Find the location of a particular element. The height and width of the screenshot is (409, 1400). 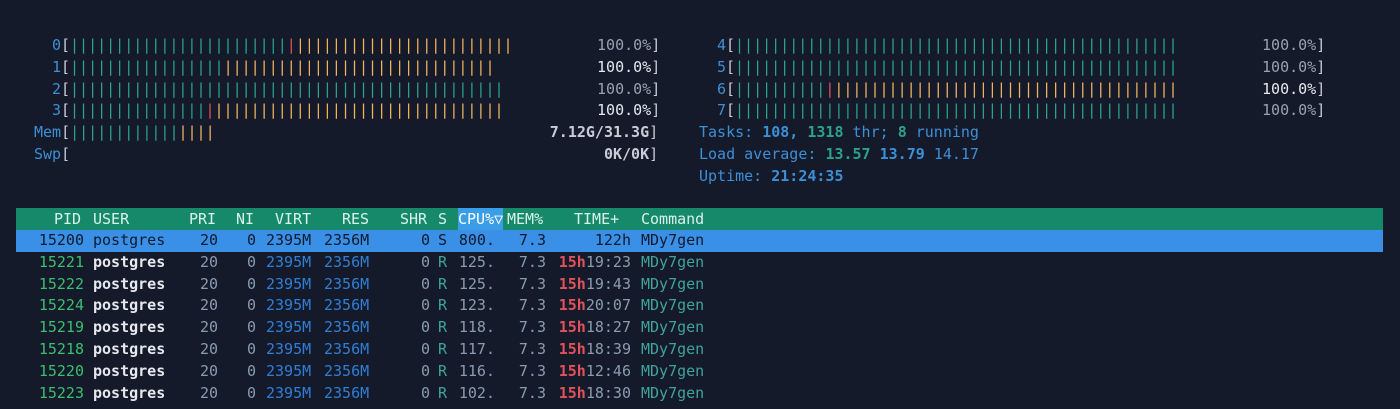

cell-pid: 15222 is located at coordinates (61, 283).